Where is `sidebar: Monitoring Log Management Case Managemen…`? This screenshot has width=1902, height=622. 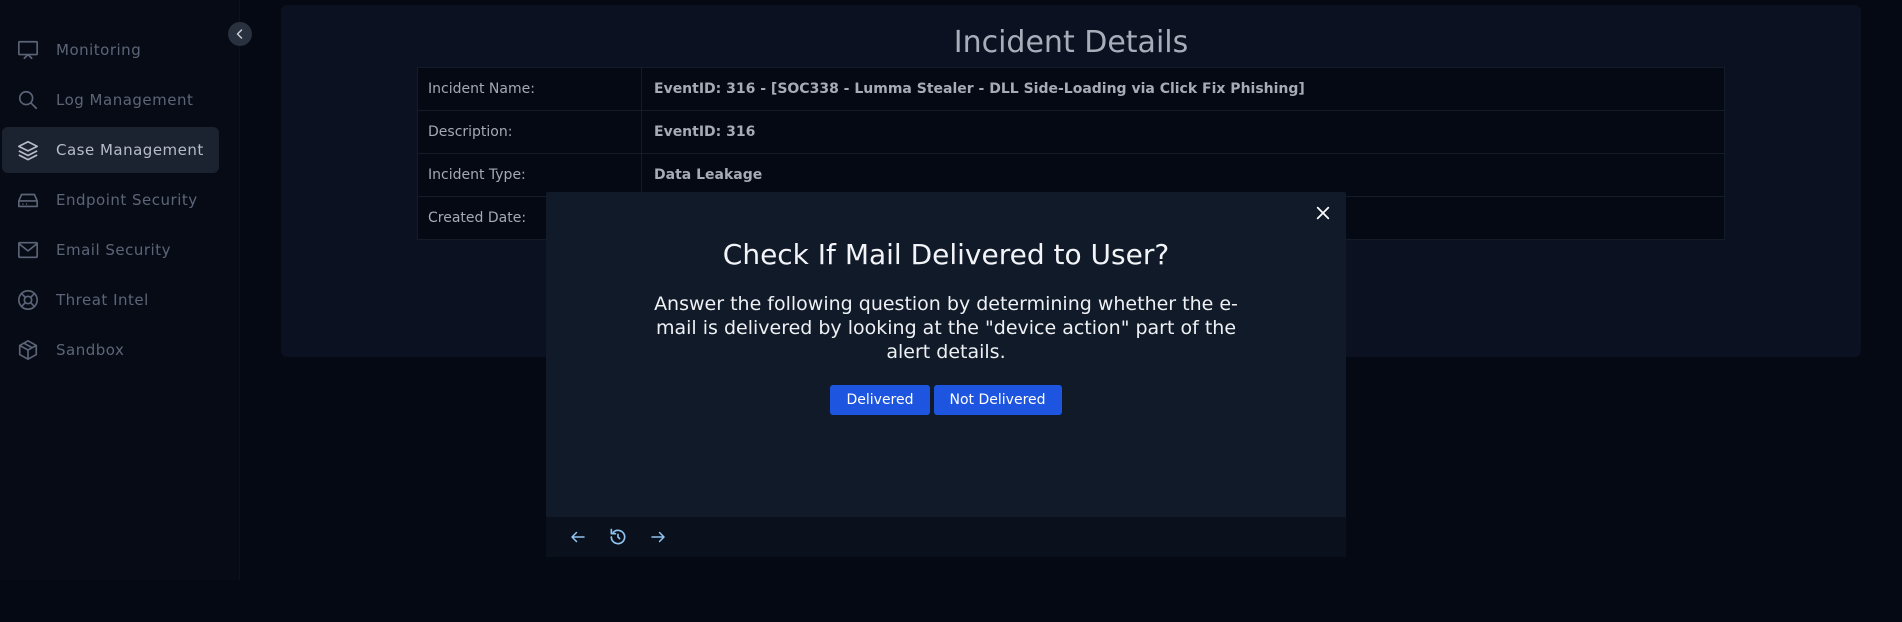
sidebar: Monitoring Log Management Case Managemen… is located at coordinates (120, 290).